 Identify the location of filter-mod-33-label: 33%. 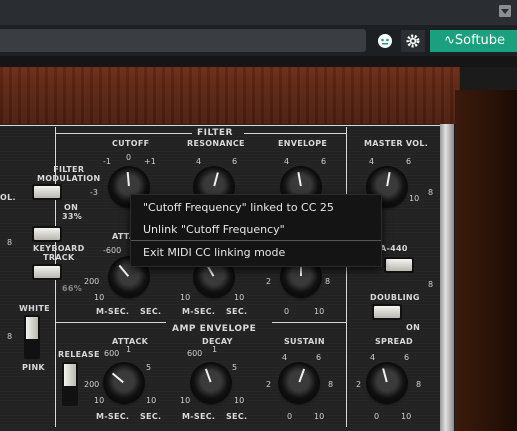
(72, 216).